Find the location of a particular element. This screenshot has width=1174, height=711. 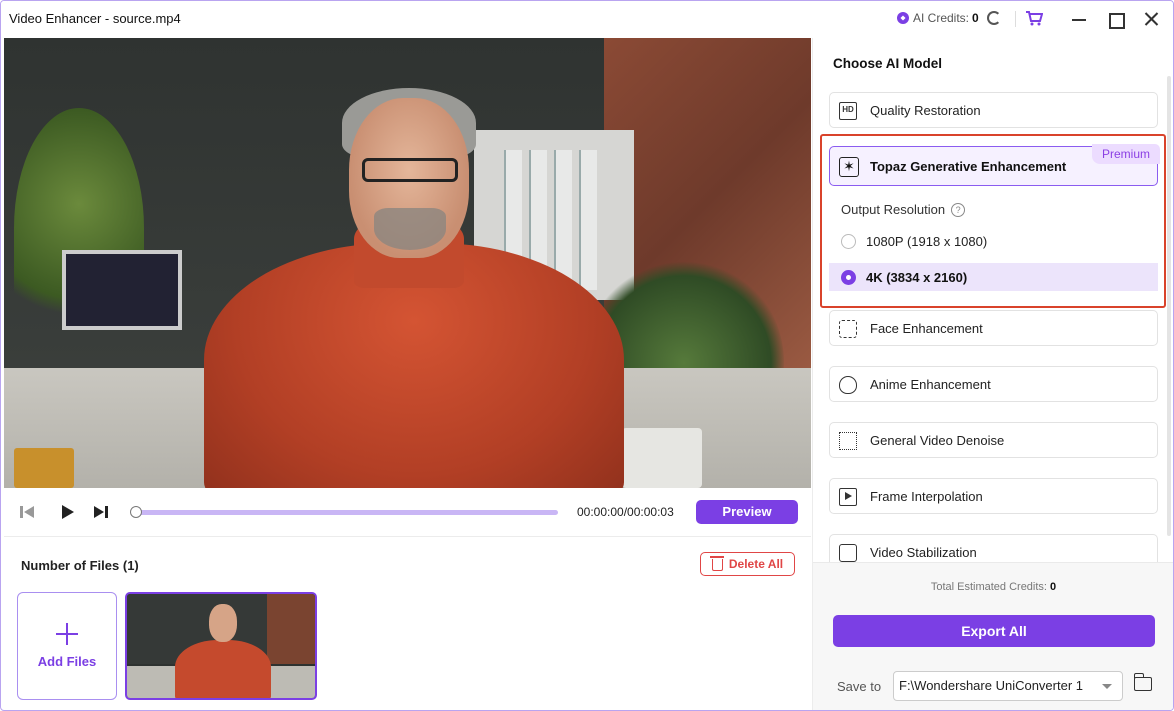

maximize-button is located at coordinates (1115, 19).